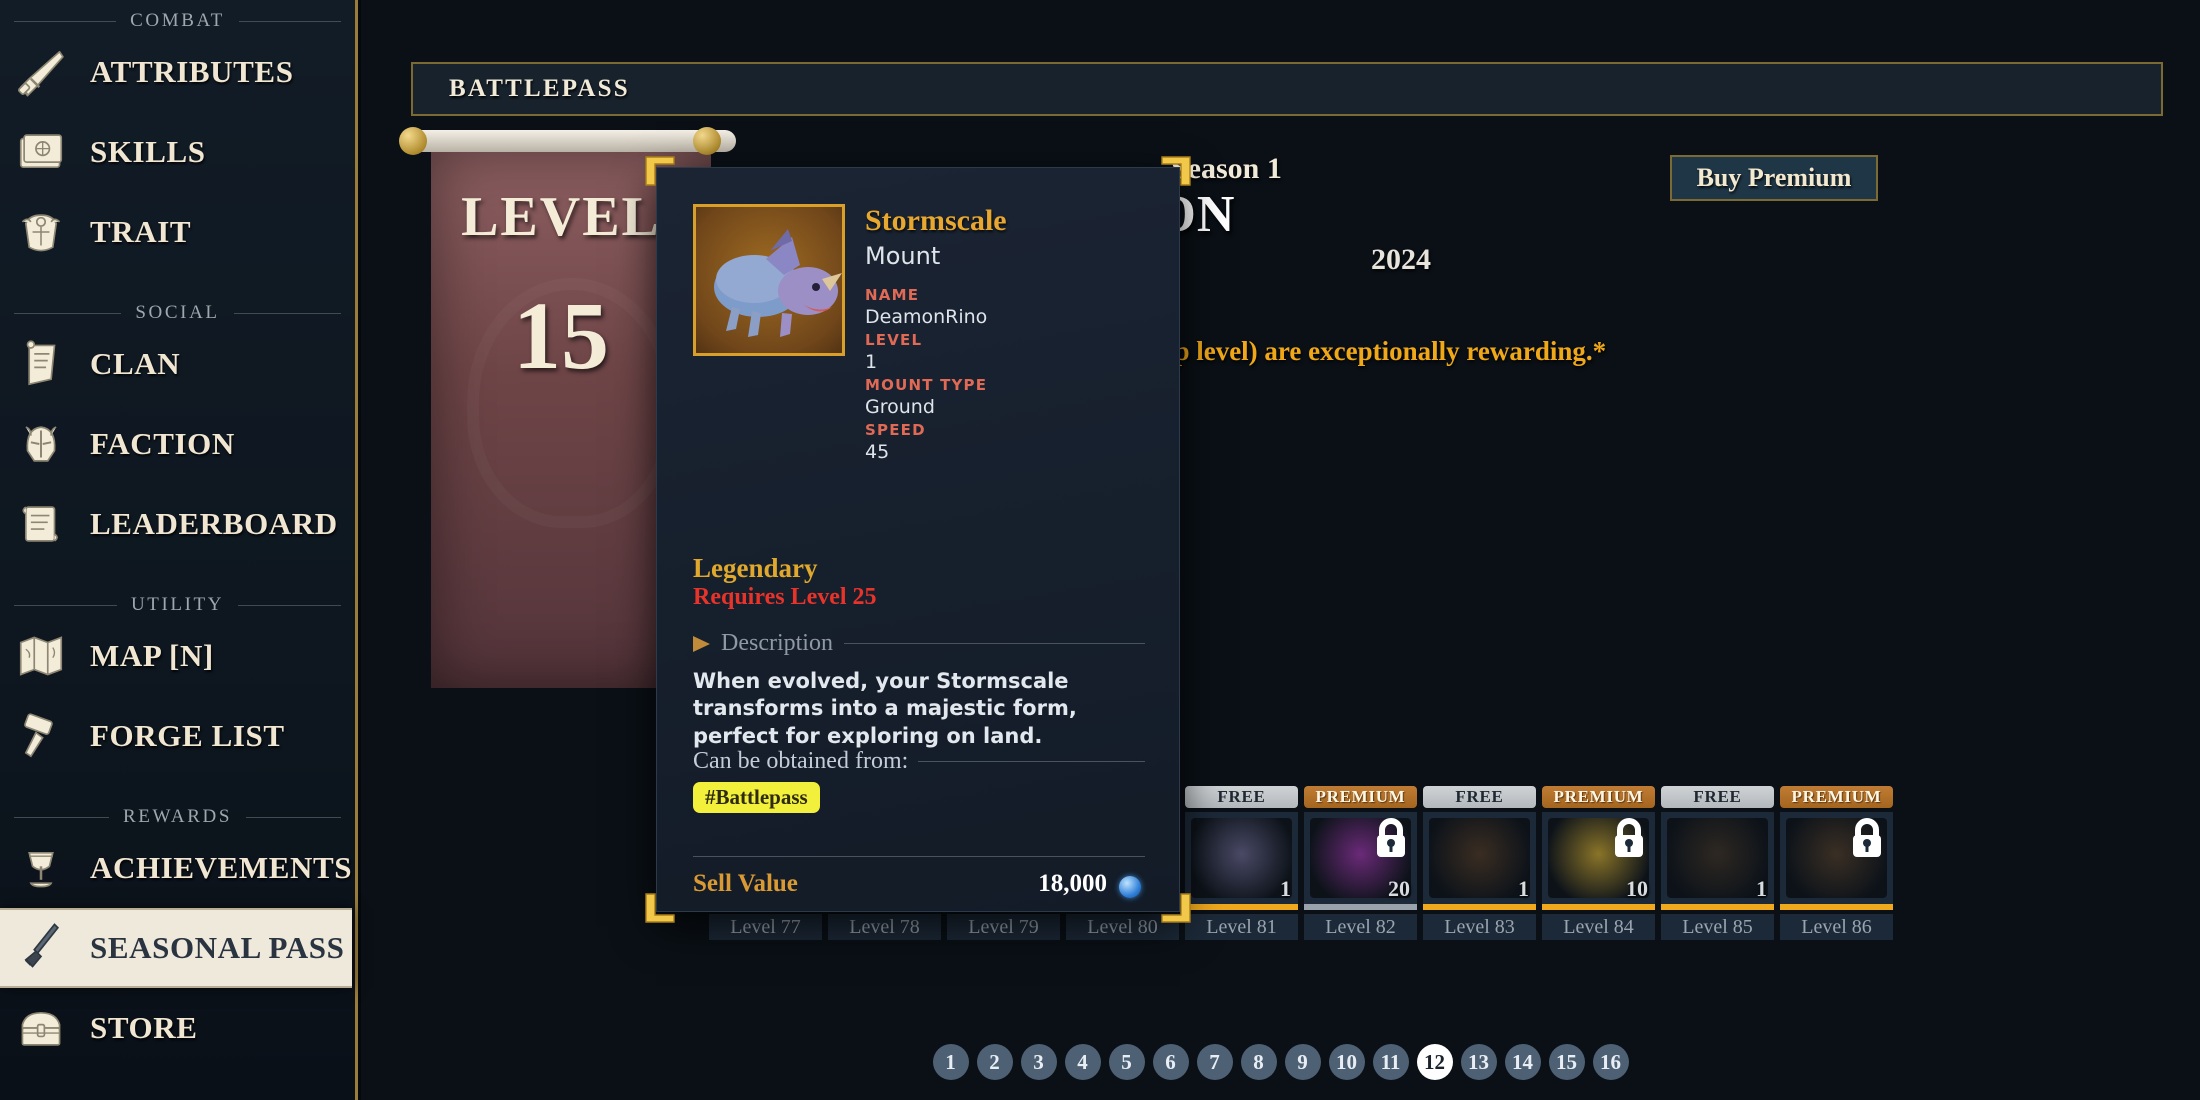  Describe the element at coordinates (1241, 927) in the screenshot. I see `reward-level-label: Level 81` at that location.